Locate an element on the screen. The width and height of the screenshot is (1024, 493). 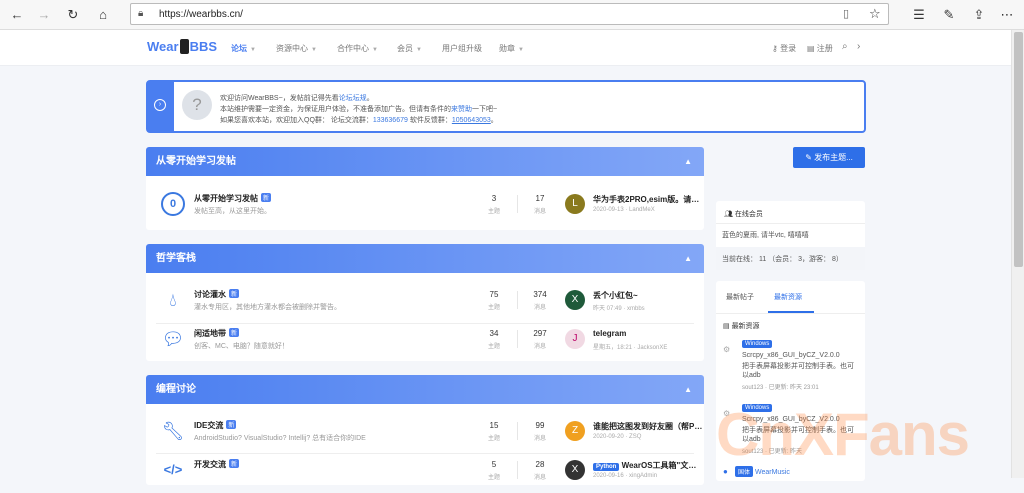
nav-medals: 勋章 ▼ is located at coordinates (511, 48).